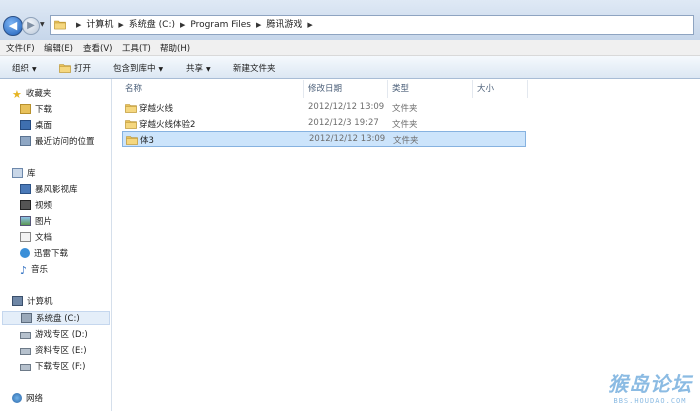 The width and height of the screenshot is (700, 411). What do you see at coordinates (24, 68) in the screenshot?
I see `organize-button: 组织 ▼` at bounding box center [24, 68].